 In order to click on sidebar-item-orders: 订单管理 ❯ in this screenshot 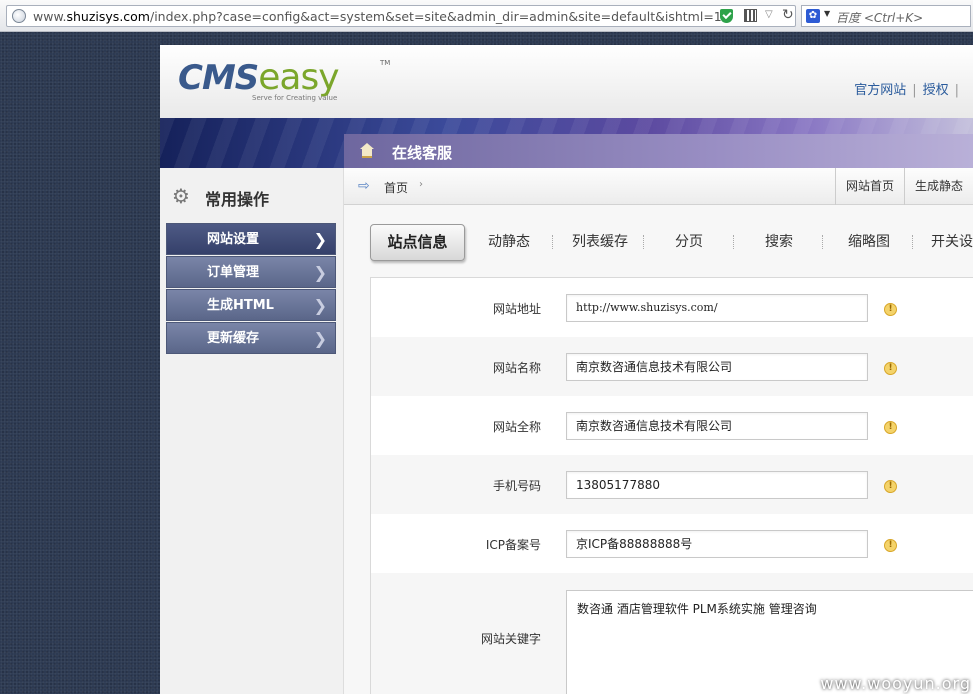, I will do `click(251, 272)`.